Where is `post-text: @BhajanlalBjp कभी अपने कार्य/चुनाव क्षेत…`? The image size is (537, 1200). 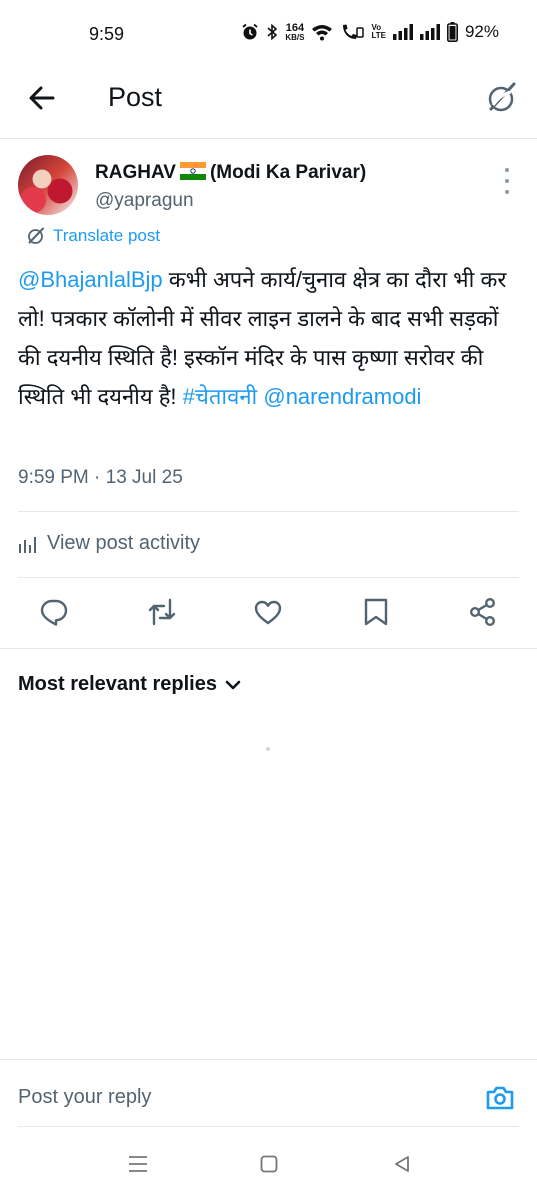 post-text: @BhajanlalBjp कभी अपने कार्य/चुनाव क्षेत… is located at coordinates (265, 338).